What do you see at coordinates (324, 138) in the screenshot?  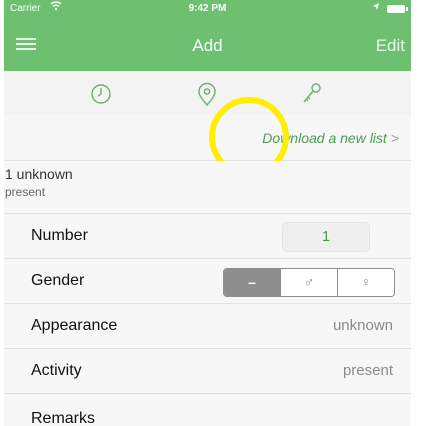 I see `download-link-label: Download a new list` at bounding box center [324, 138].